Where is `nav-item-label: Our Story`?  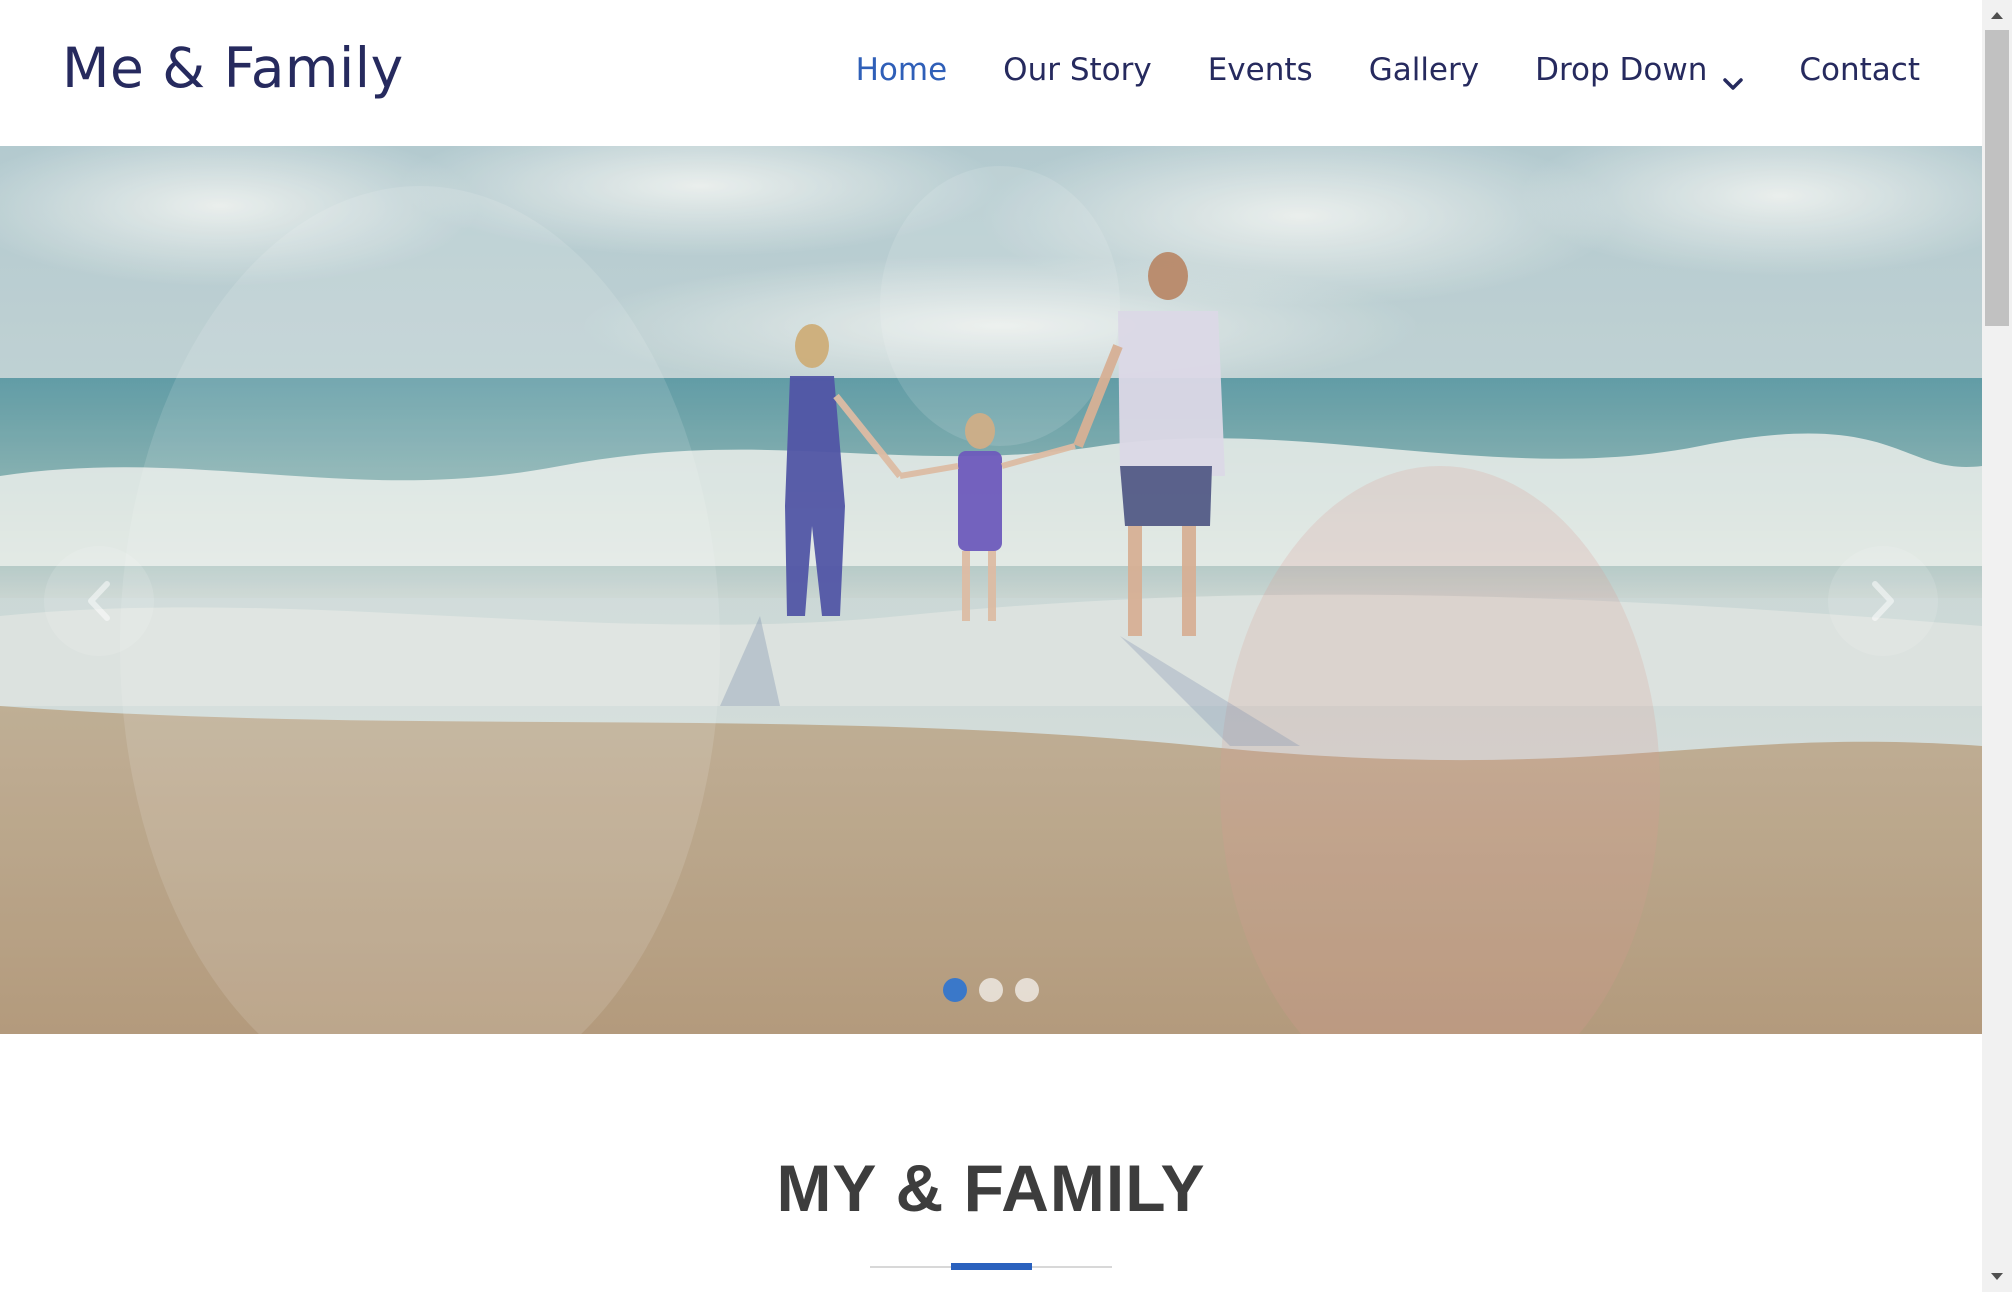 nav-item-label: Our Story is located at coordinates (1077, 70).